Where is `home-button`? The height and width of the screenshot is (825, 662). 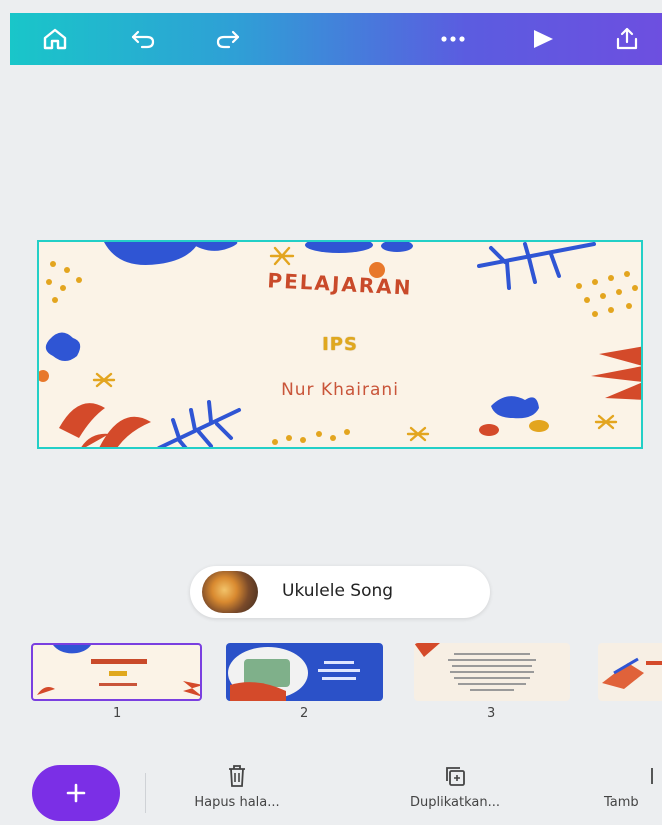 home-button is located at coordinates (55, 39).